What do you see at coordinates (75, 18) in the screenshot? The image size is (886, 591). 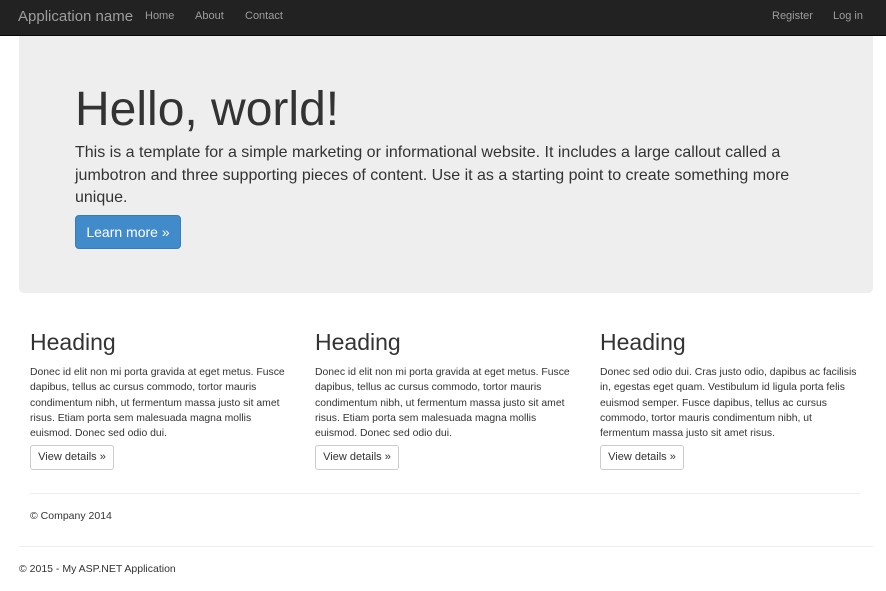 I see `brand-link: Application name` at bounding box center [75, 18].